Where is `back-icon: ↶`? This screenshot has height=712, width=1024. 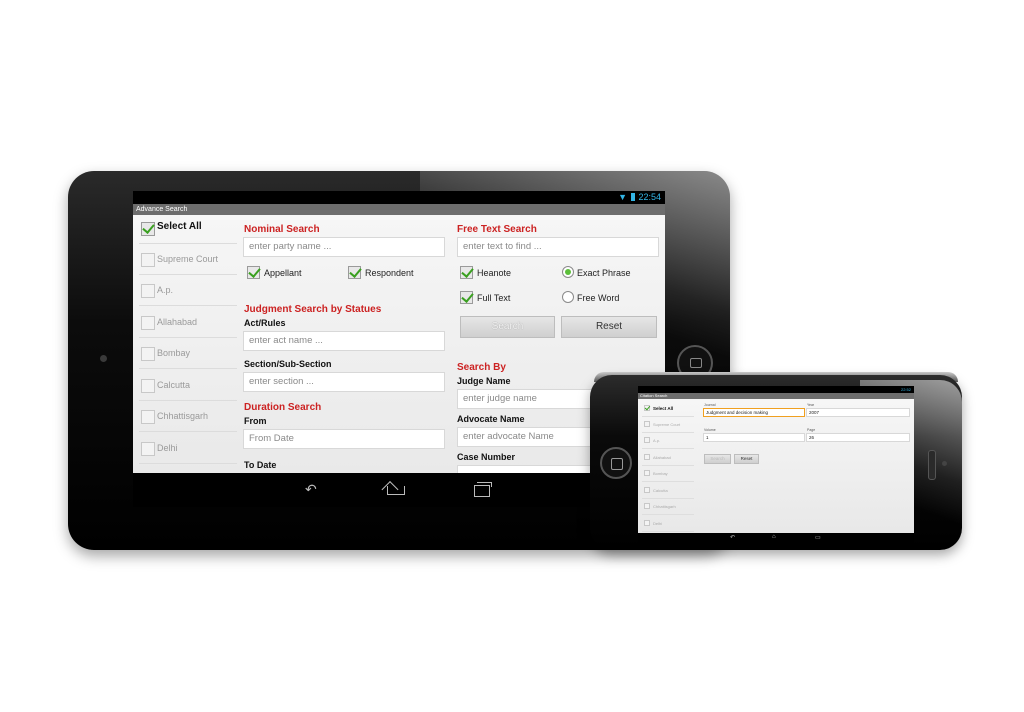 back-icon: ↶ is located at coordinates (311, 489).